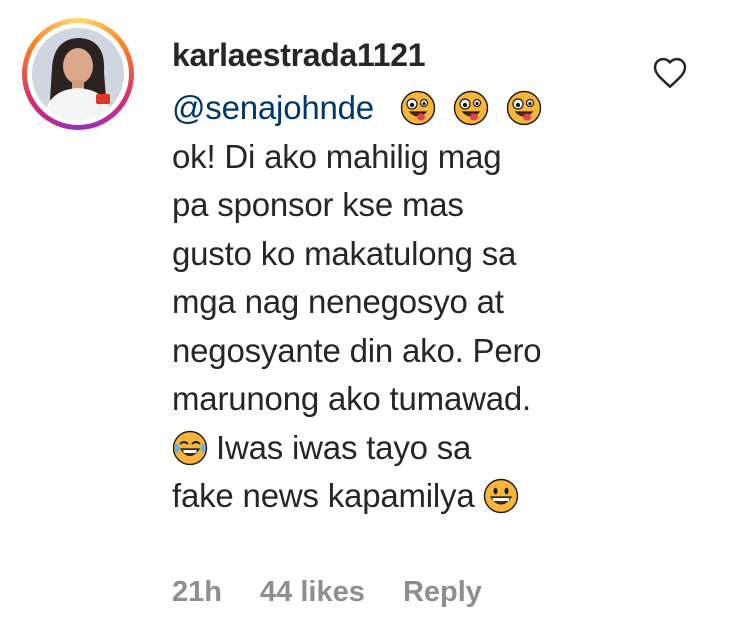  Describe the element at coordinates (338, 301) in the screenshot. I see `comment-line: mga nag nenegosyo at` at that location.